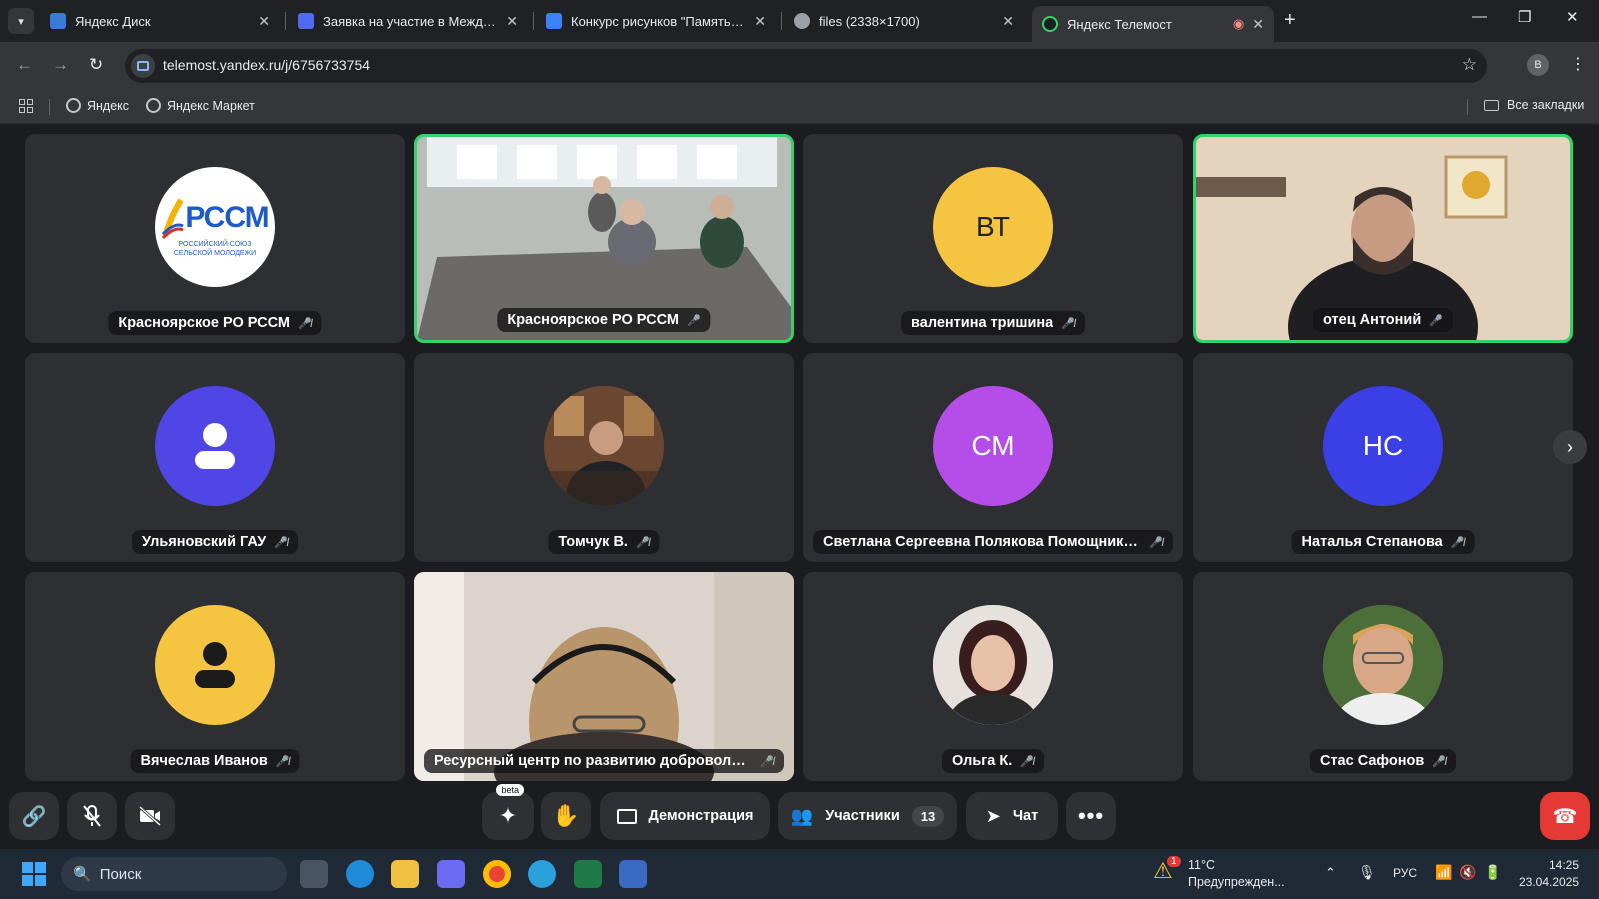 The height and width of the screenshot is (899, 1599). I want to click on bookmark-label: Яндекс, so click(108, 105).